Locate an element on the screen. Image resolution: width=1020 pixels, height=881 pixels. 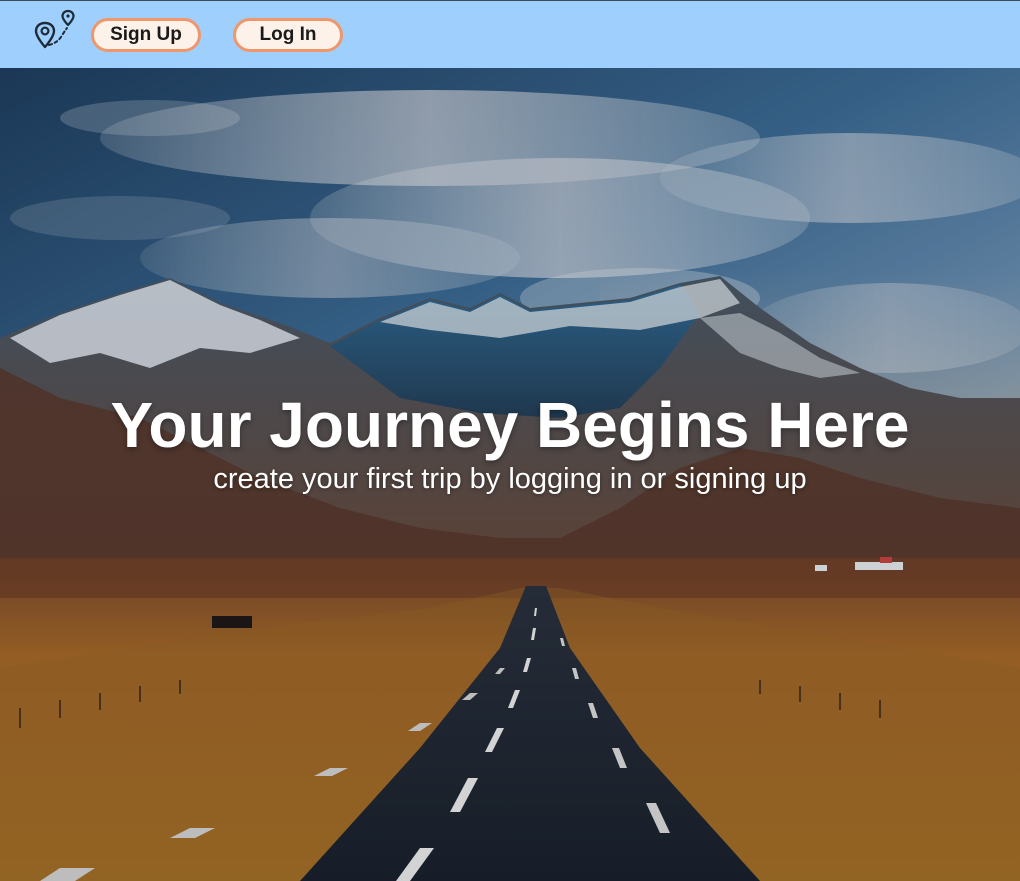
login-button: Log In is located at coordinates (288, 35).